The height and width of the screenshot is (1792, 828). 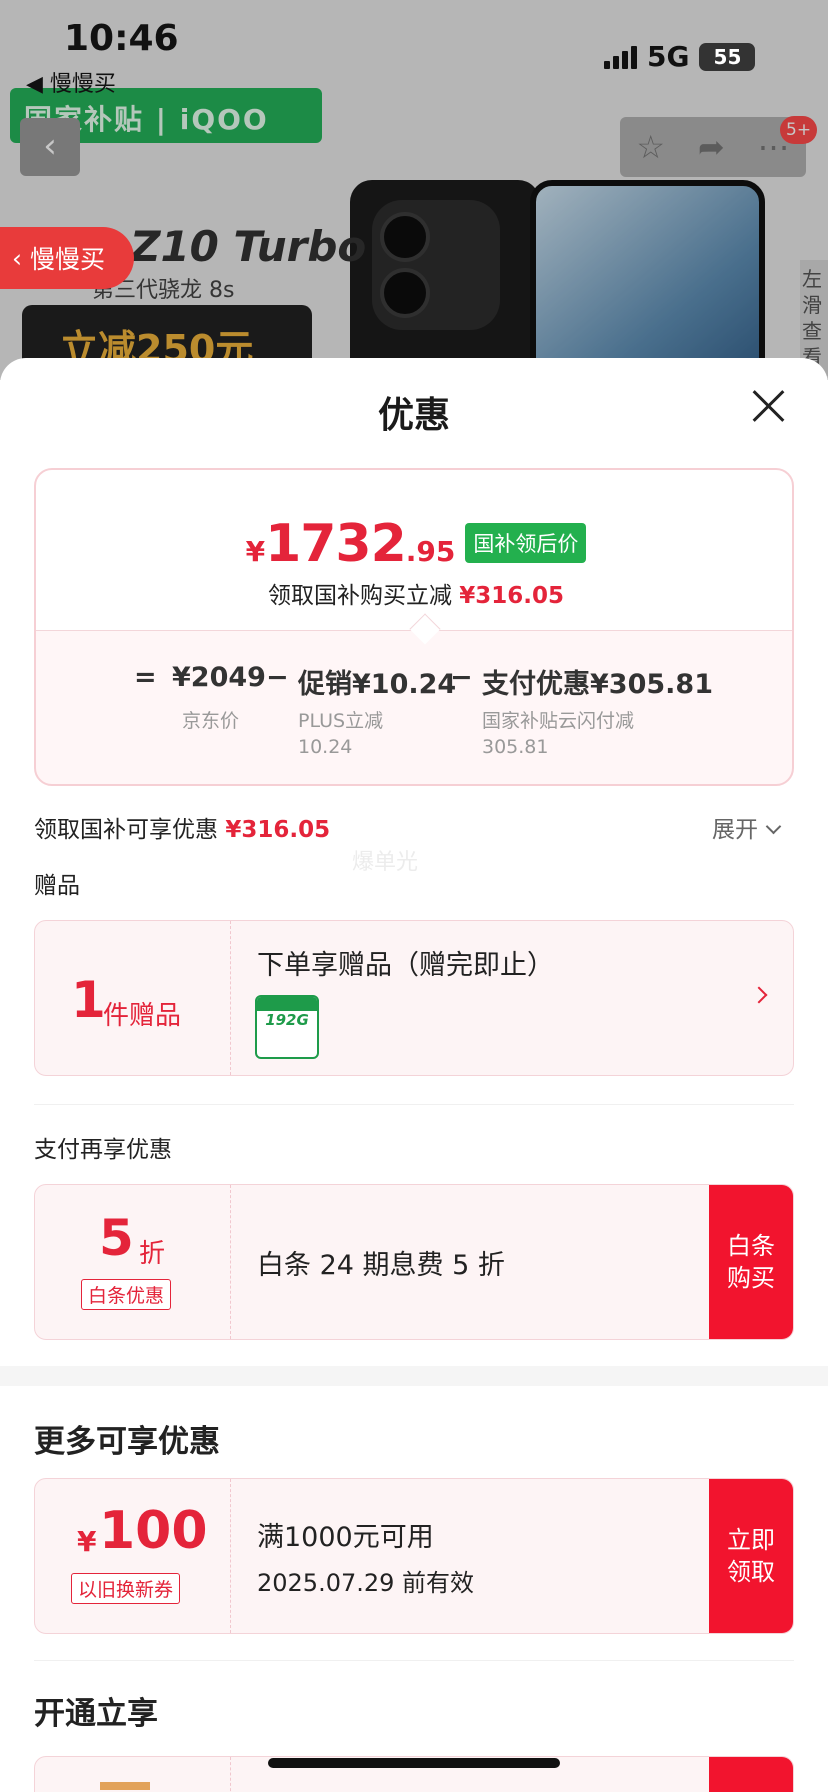 What do you see at coordinates (341, 721) in the screenshot?
I see `promo-label: PLUS立减` at bounding box center [341, 721].